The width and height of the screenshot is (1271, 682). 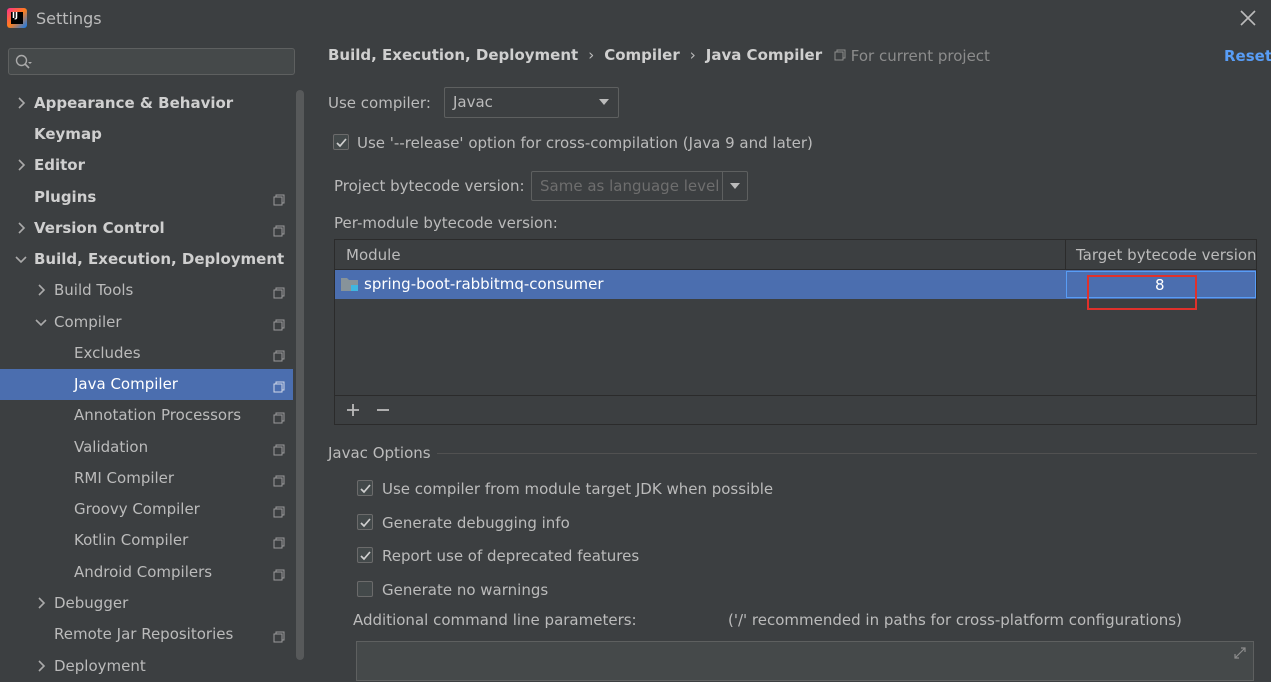 I want to click on sidebar-item-android-compilers: Android Compilers, so click(x=146, y=572).